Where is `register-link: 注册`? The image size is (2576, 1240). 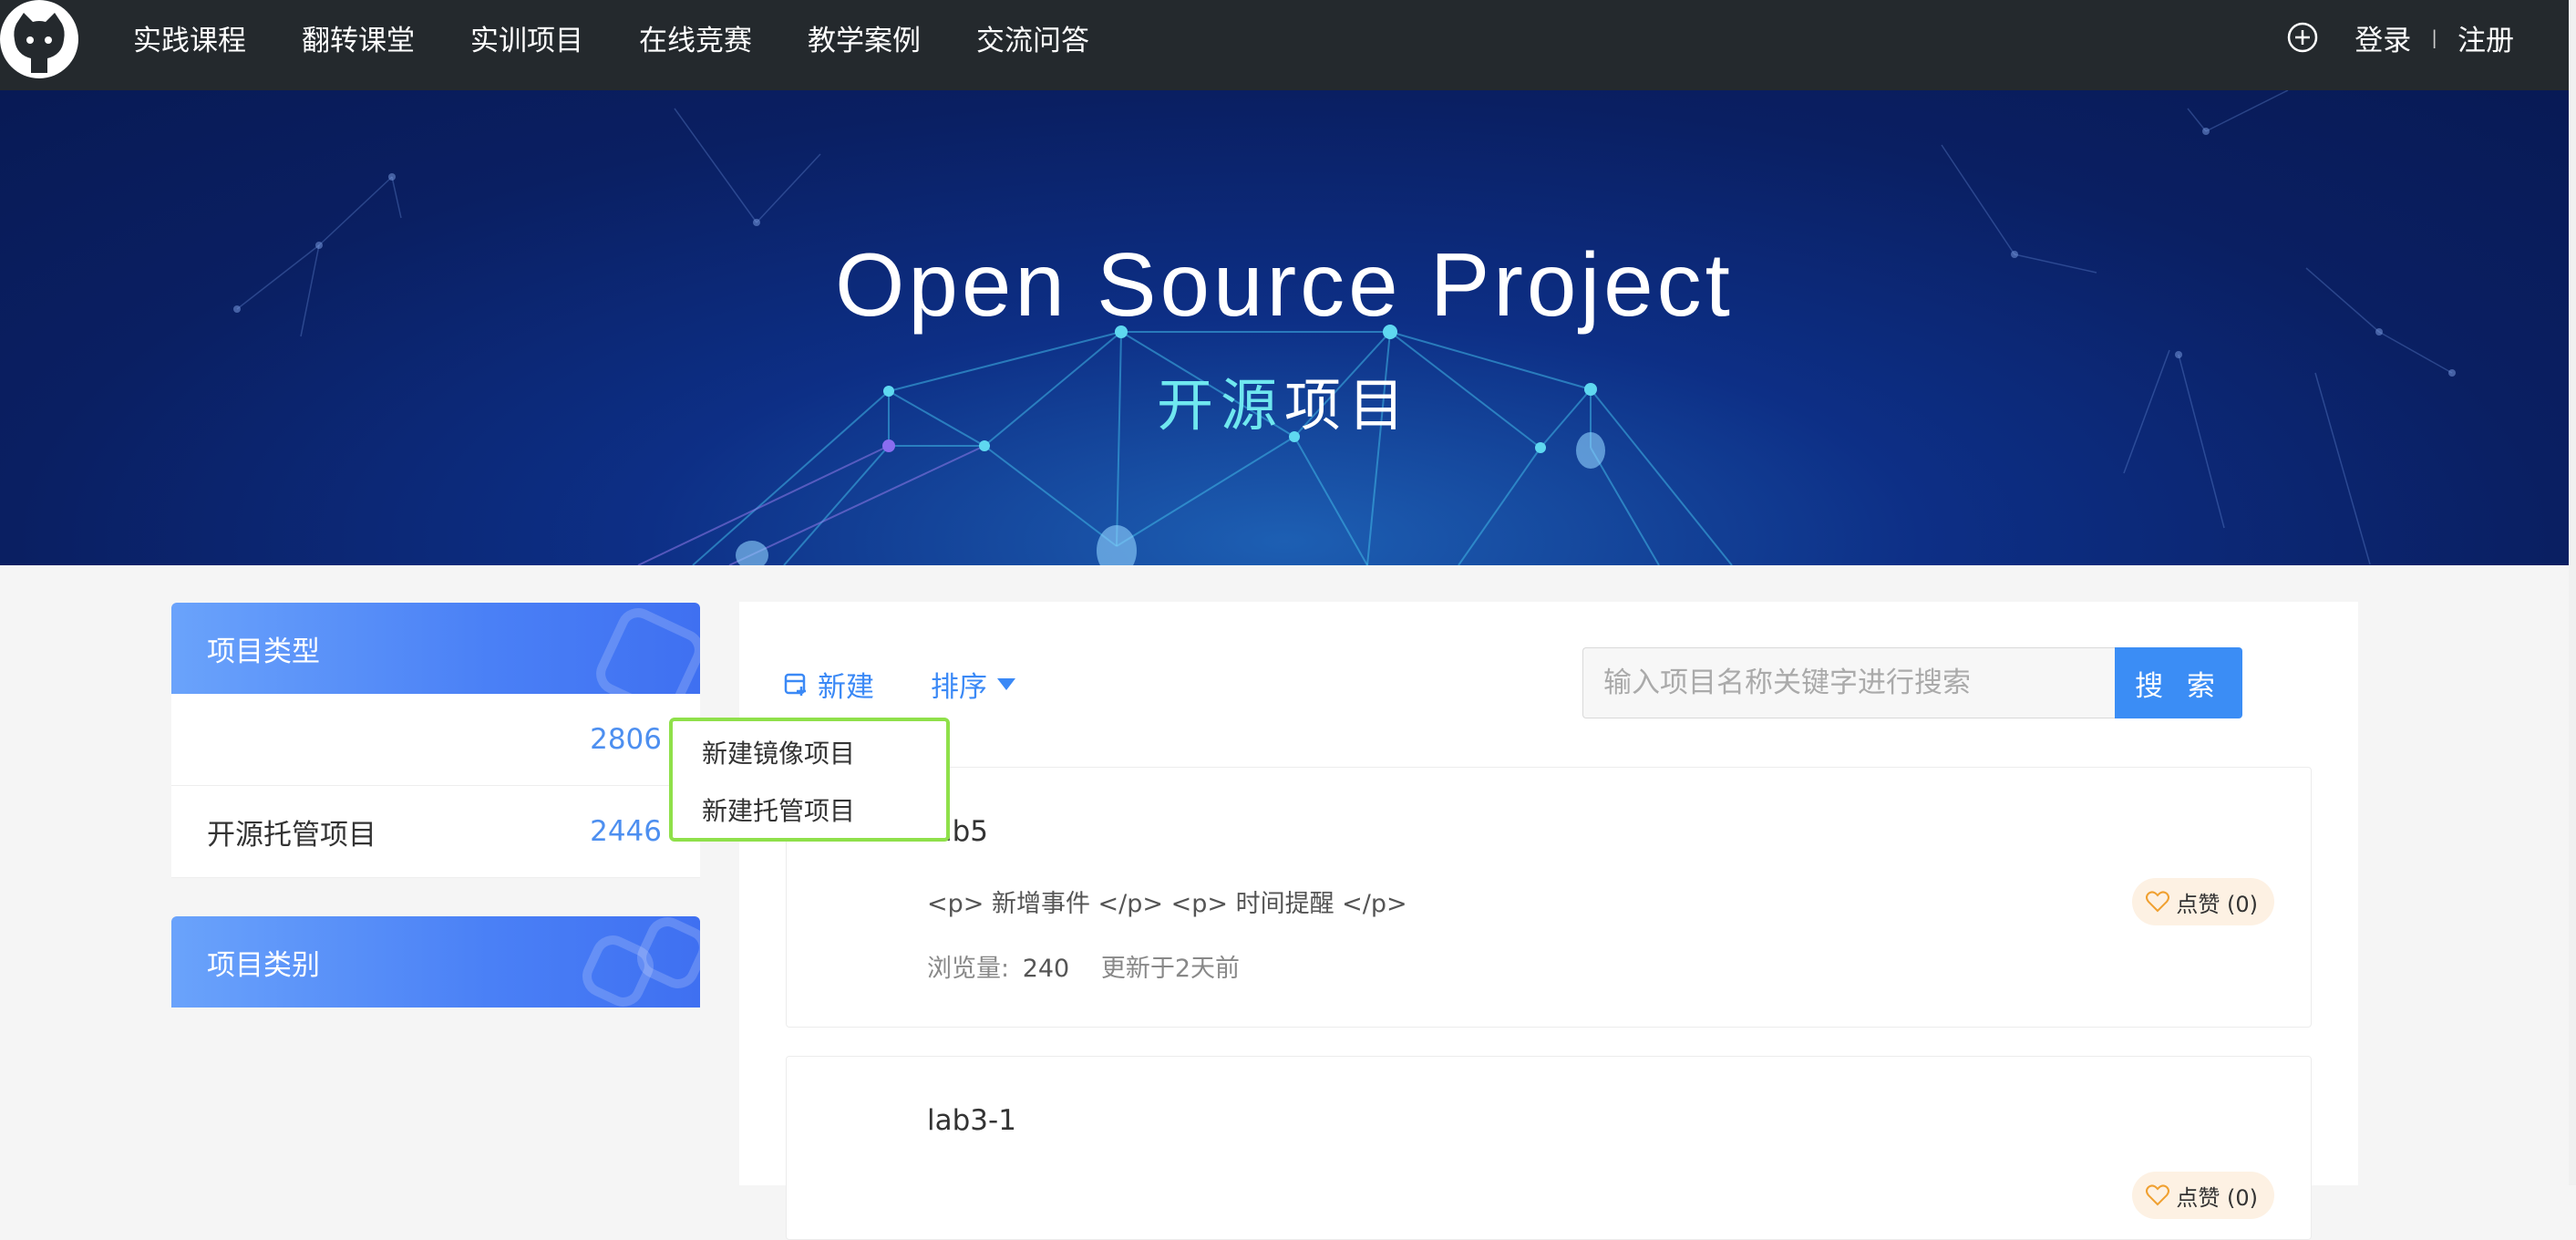
register-link: 注册 is located at coordinates (2486, 37).